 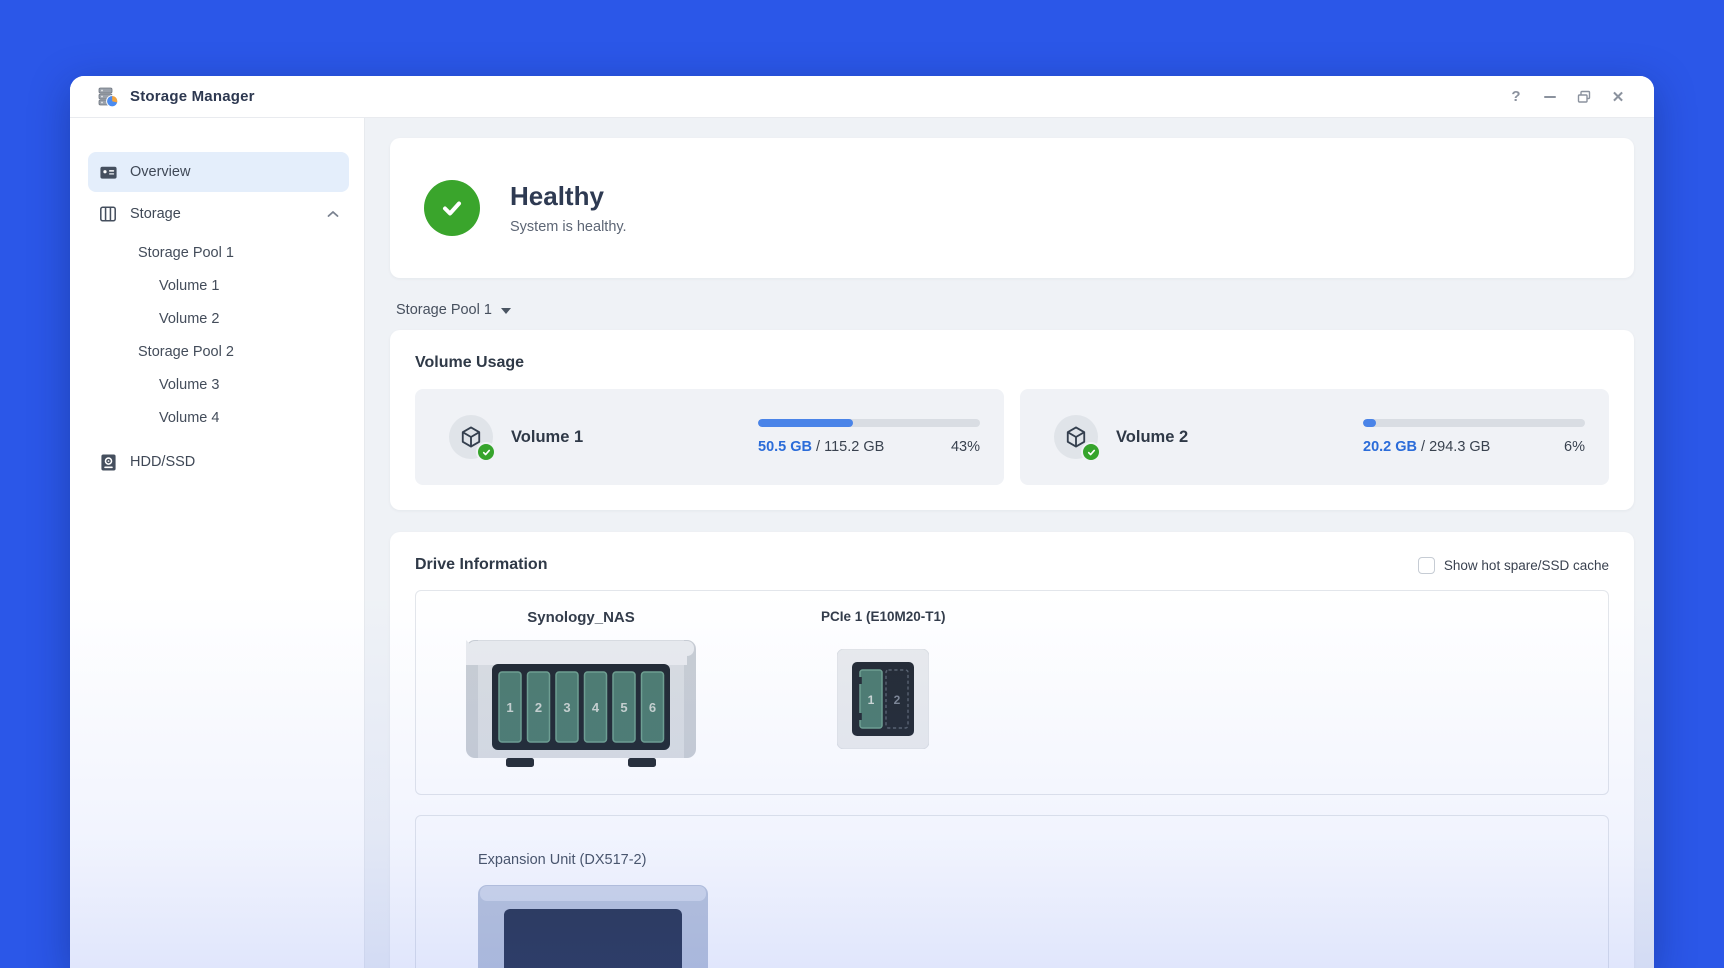 What do you see at coordinates (160, 172) in the screenshot?
I see `sidebar-item-label: Overview` at bounding box center [160, 172].